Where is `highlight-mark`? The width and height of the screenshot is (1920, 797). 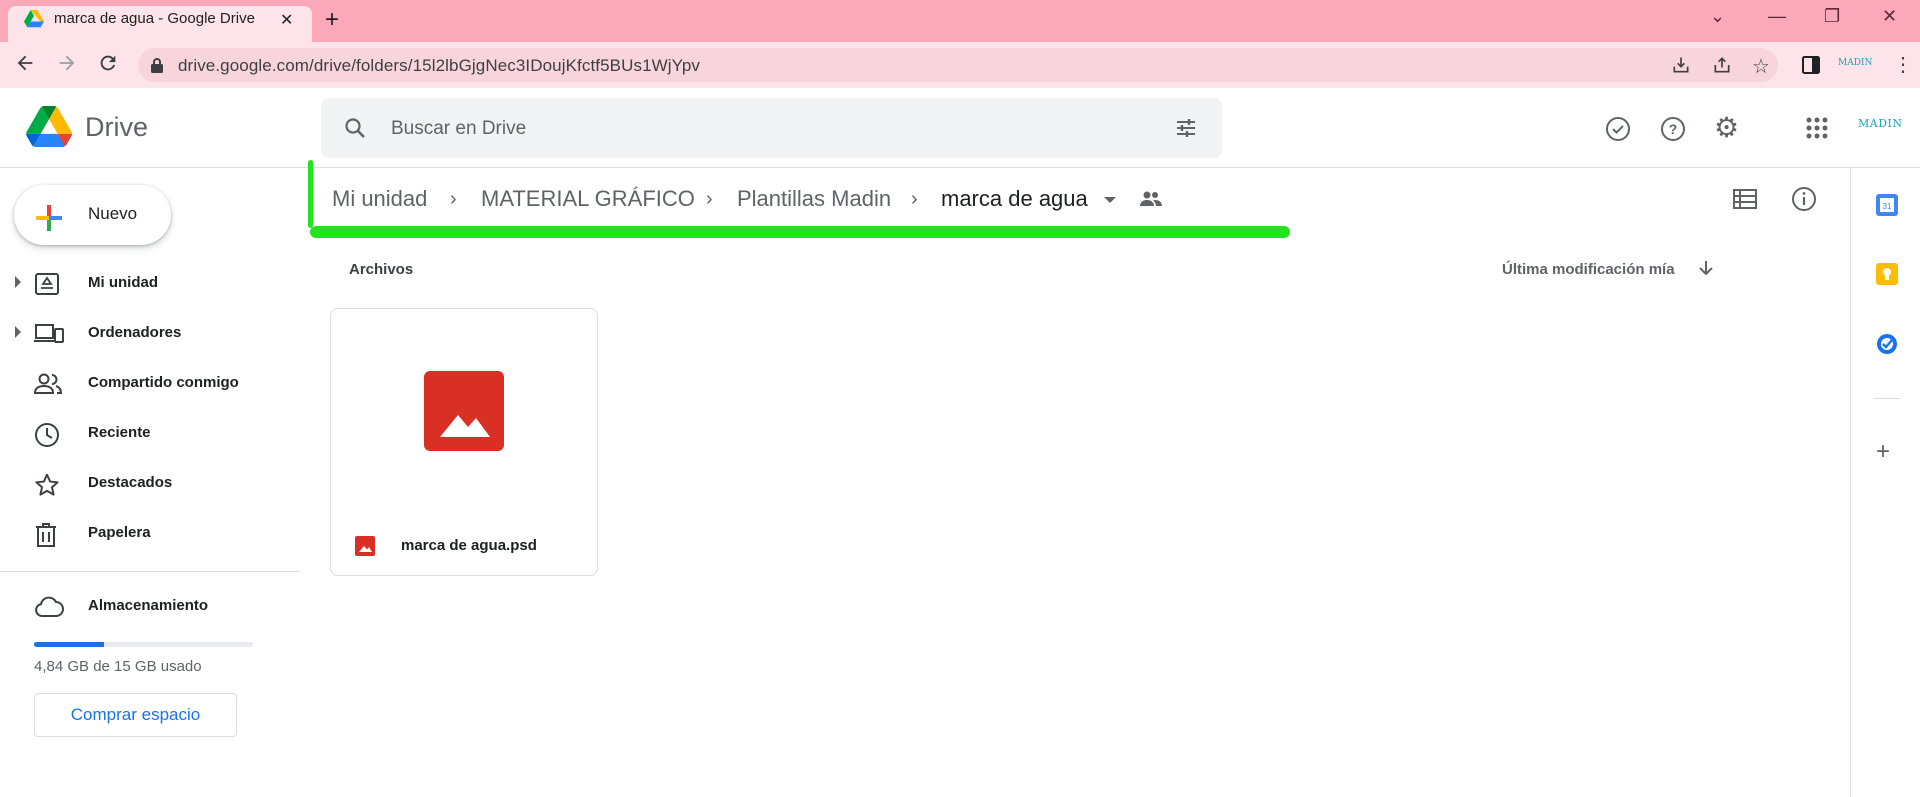
highlight-mark is located at coordinates (310, 194).